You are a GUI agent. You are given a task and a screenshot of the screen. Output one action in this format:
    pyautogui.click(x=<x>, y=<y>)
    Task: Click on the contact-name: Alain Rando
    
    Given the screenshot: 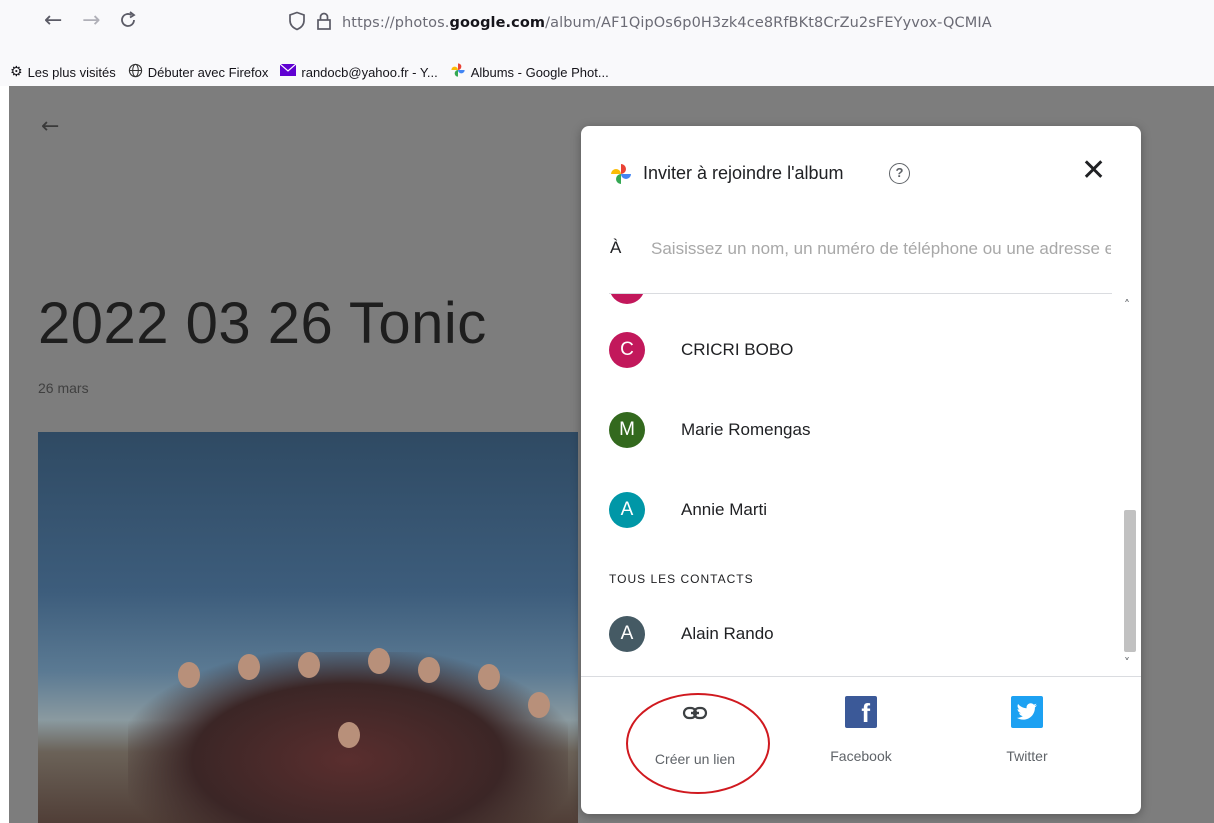 What is the action you would take?
    pyautogui.click(x=727, y=633)
    